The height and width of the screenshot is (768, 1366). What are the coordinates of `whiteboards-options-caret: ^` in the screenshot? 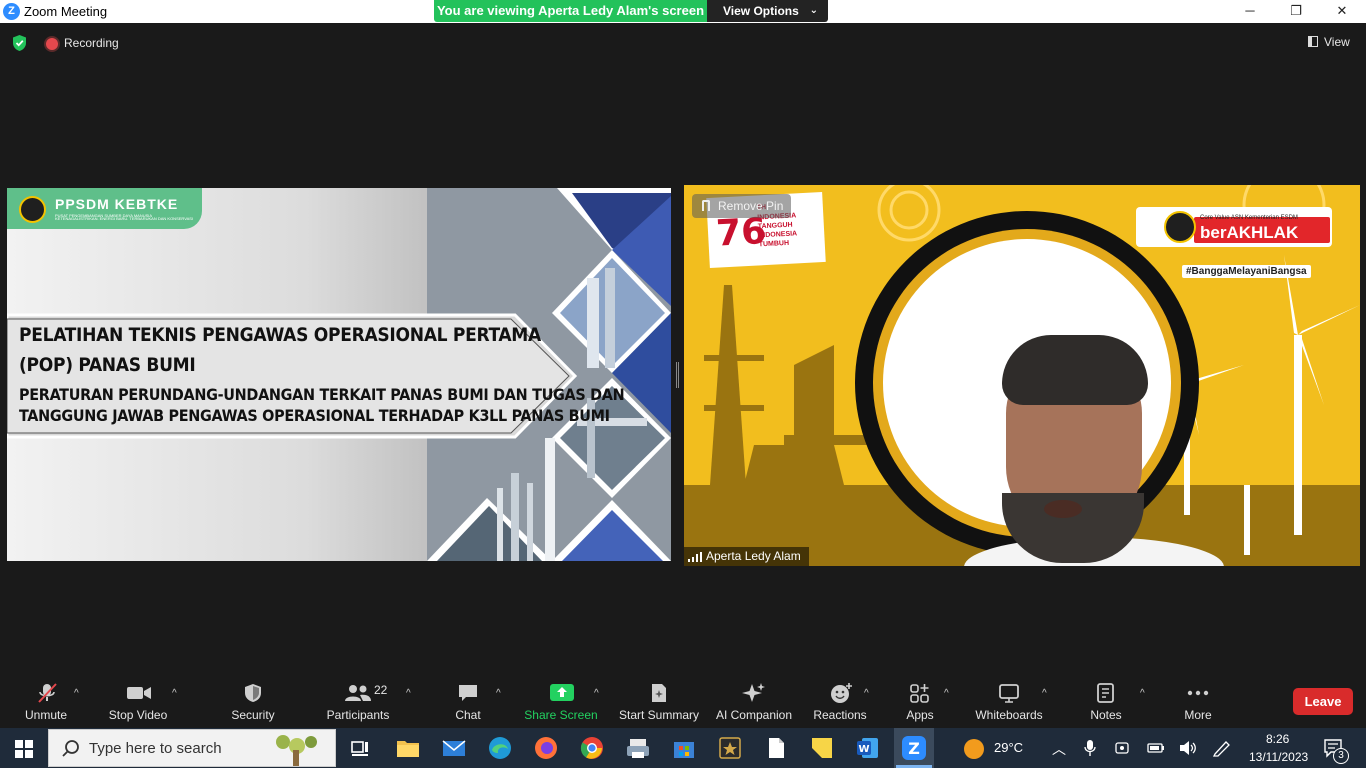 It's located at (1044, 693).